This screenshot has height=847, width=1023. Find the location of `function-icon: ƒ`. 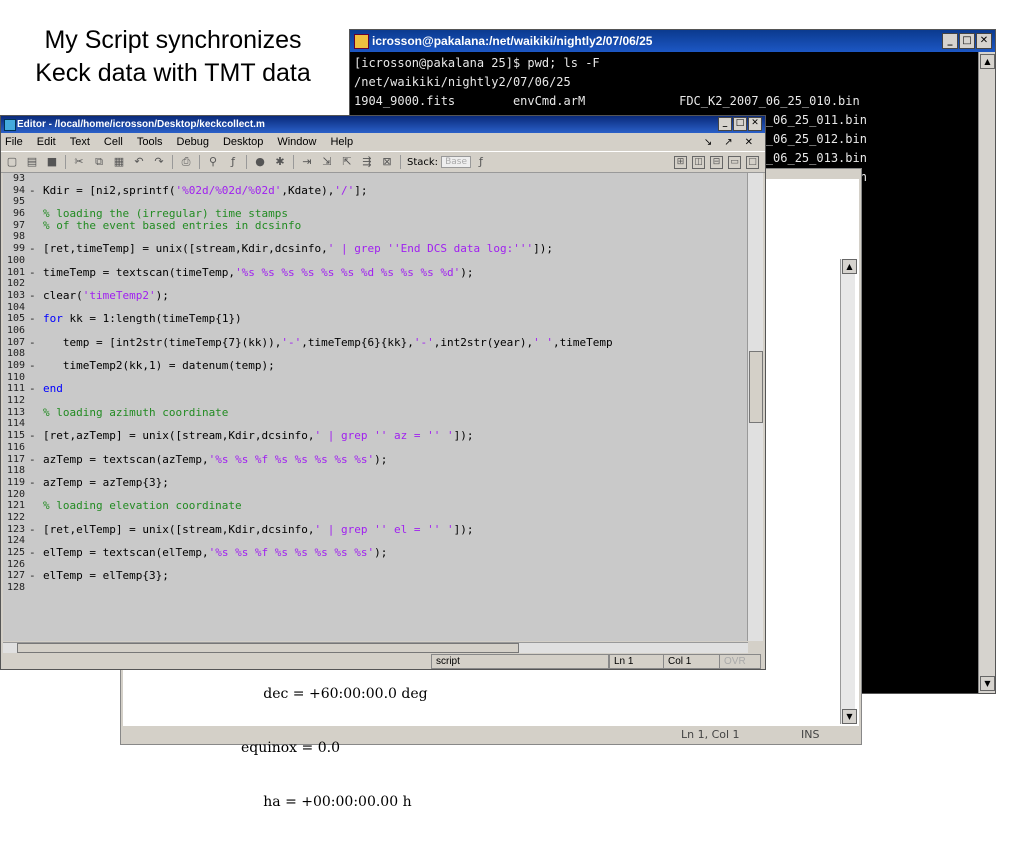

function-icon: ƒ is located at coordinates (233, 162).